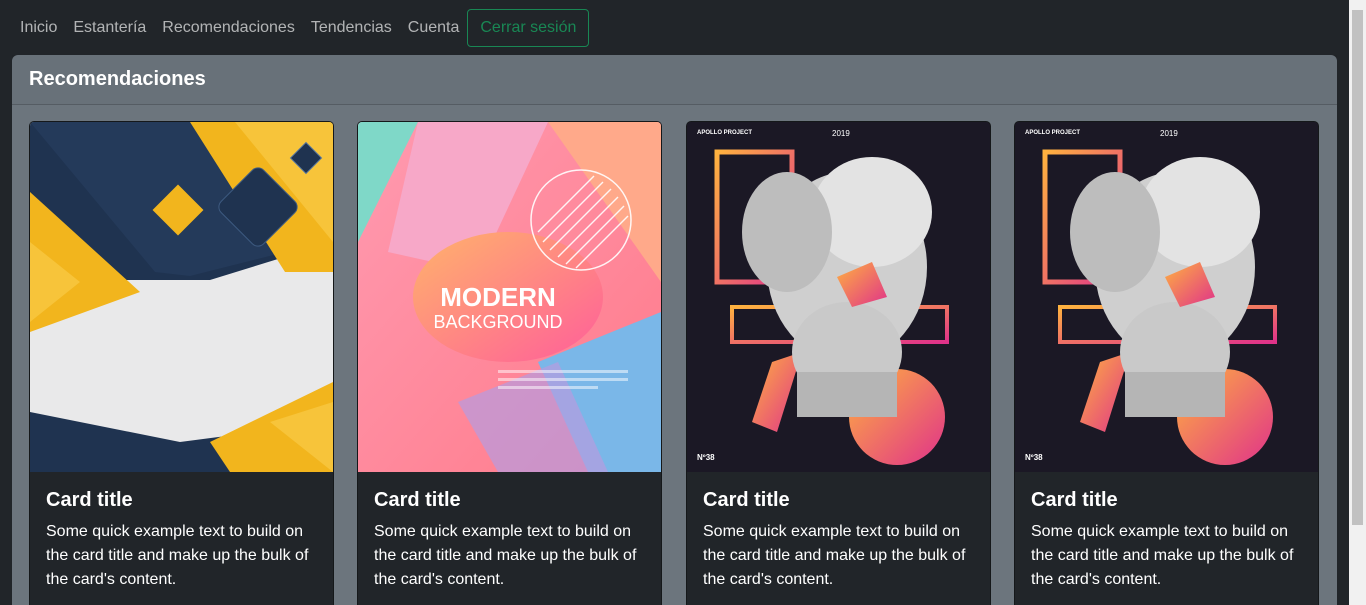  Describe the element at coordinates (228, 28) in the screenshot. I see `nav-link-recomendaciones: Recomendaciones` at that location.